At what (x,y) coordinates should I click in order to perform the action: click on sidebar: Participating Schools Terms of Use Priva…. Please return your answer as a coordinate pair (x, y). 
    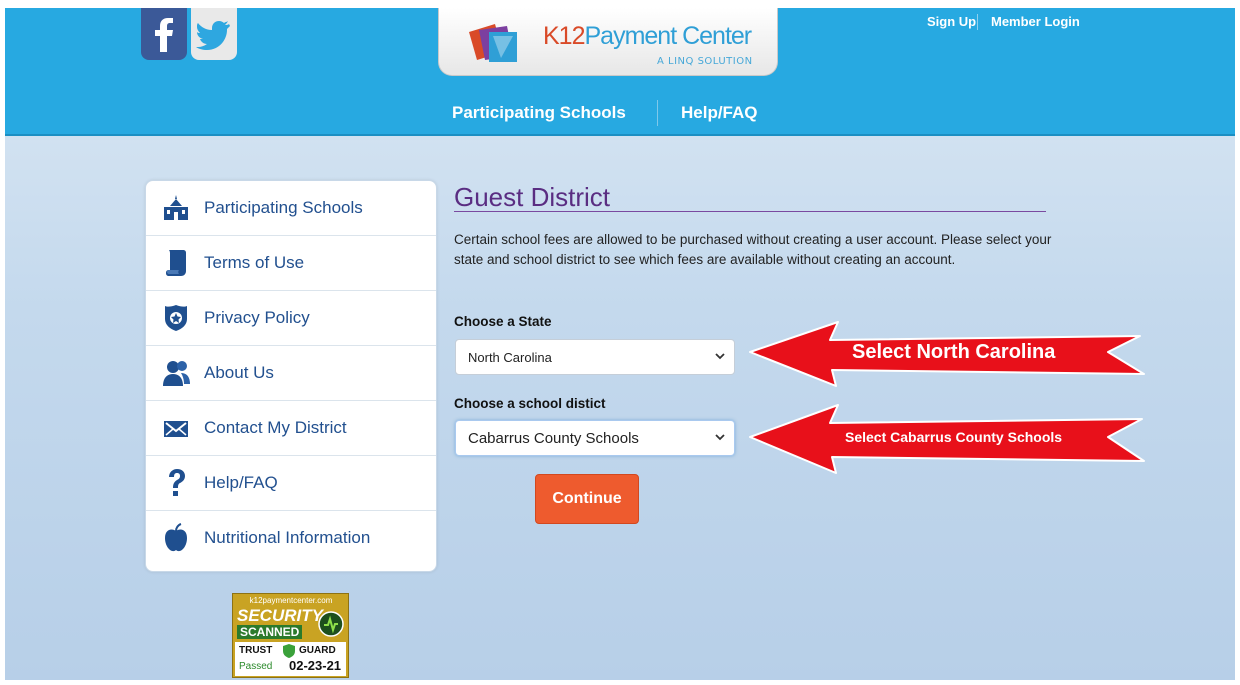
    Looking at the image, I should click on (291, 376).